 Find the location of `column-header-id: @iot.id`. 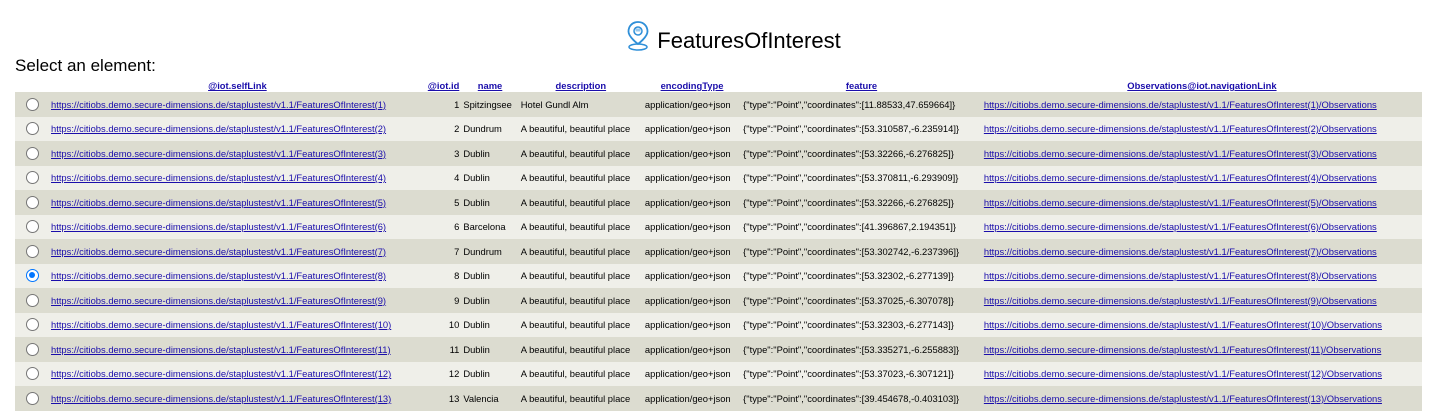

column-header-id: @iot.id is located at coordinates (443, 85).